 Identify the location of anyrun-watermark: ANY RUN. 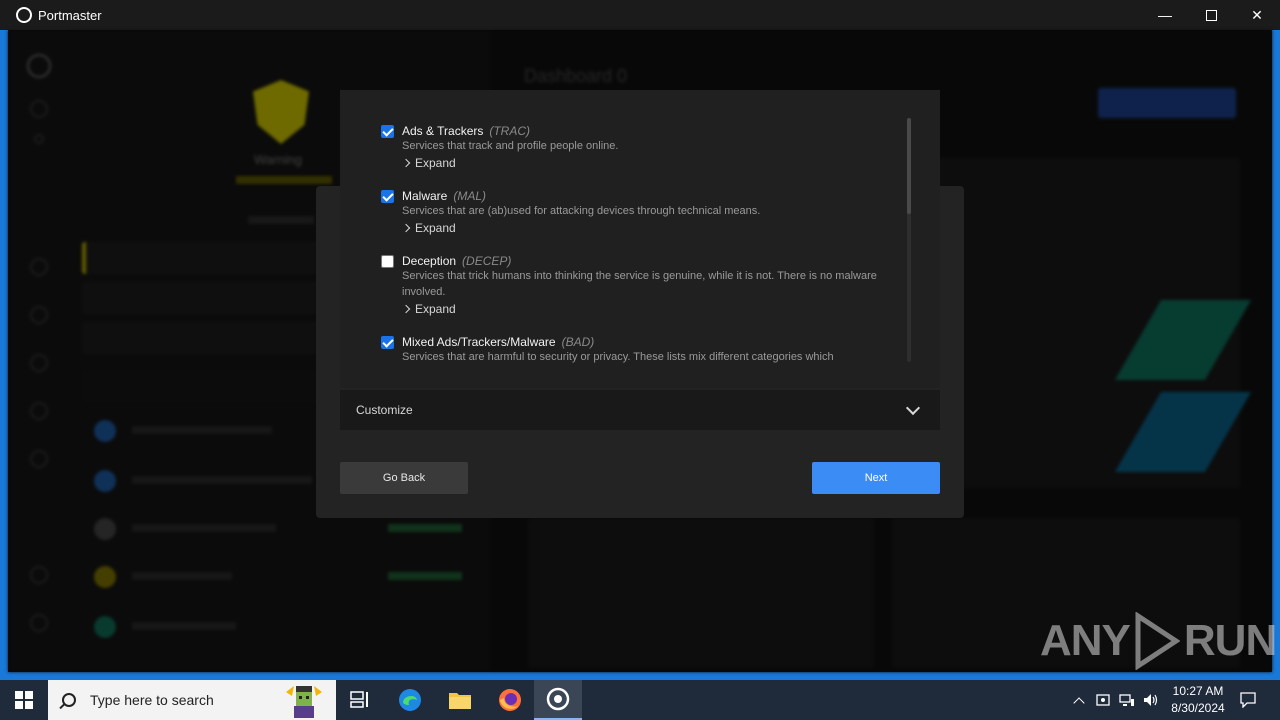
(1158, 641).